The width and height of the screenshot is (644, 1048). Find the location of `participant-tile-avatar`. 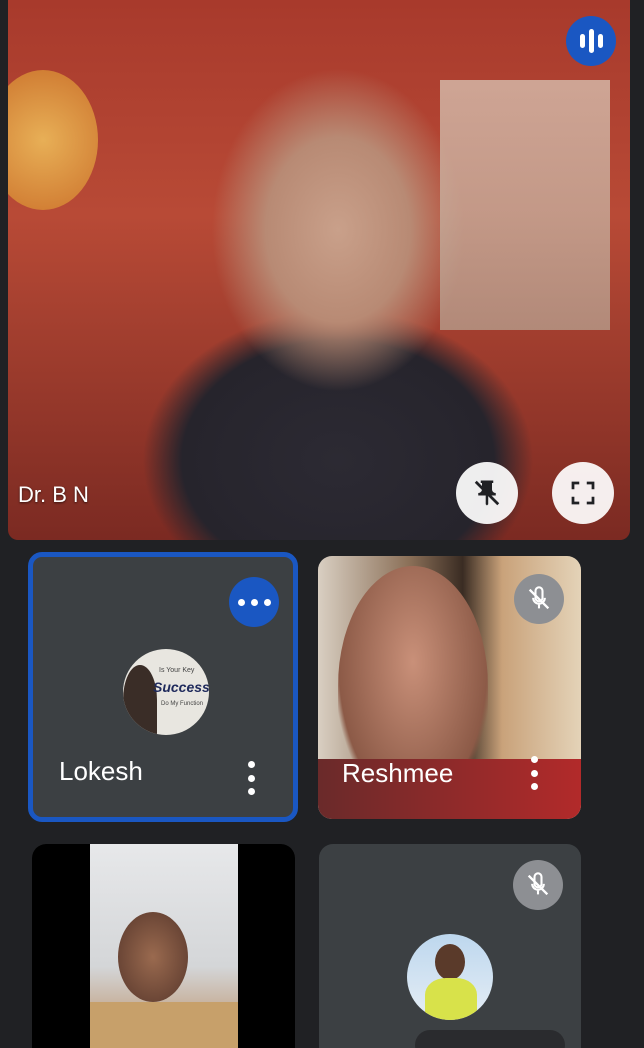

participant-tile-avatar is located at coordinates (450, 946).